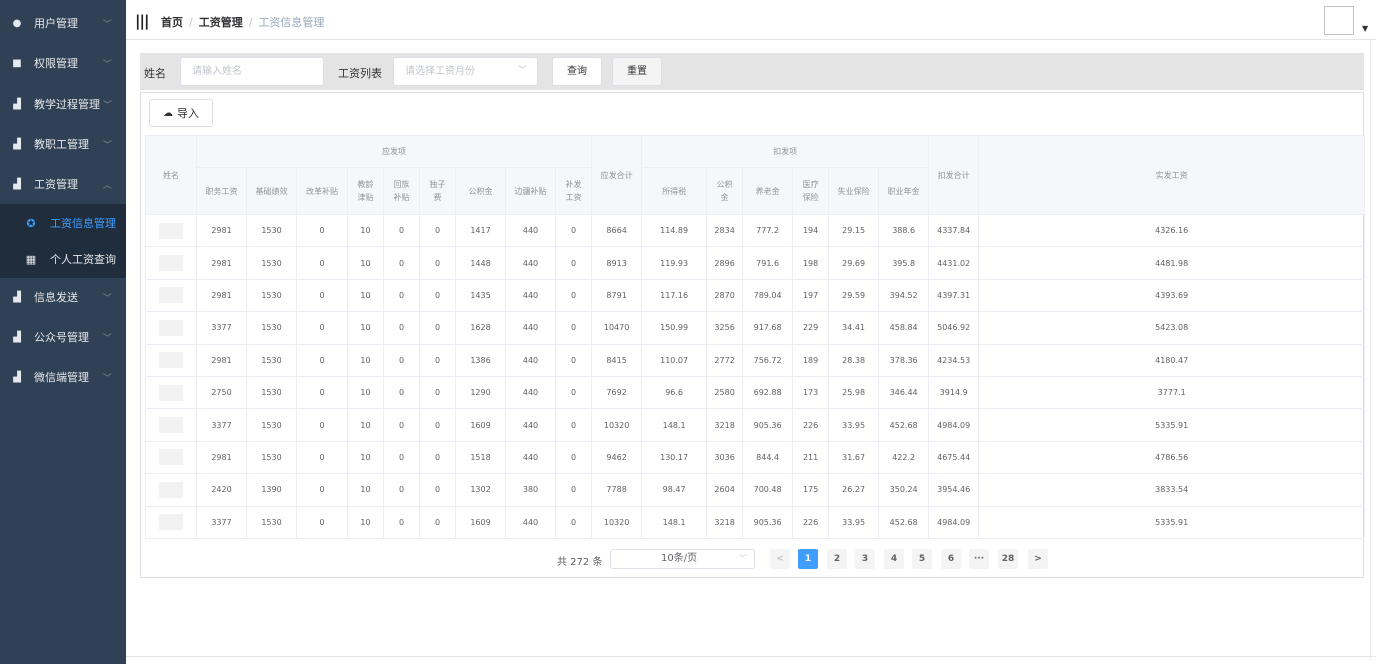  What do you see at coordinates (171, 230) in the screenshot?
I see `cell-name` at bounding box center [171, 230].